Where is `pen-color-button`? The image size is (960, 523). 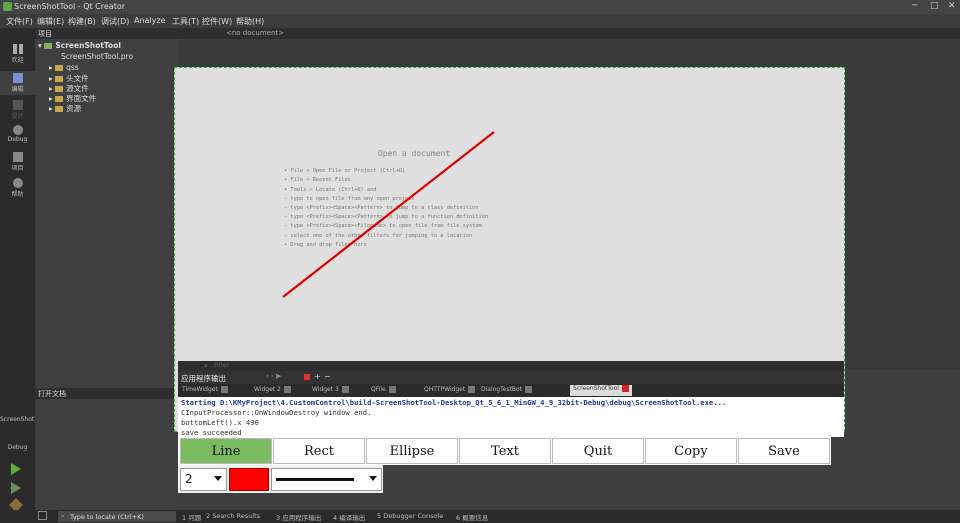 pen-color-button is located at coordinates (249, 479).